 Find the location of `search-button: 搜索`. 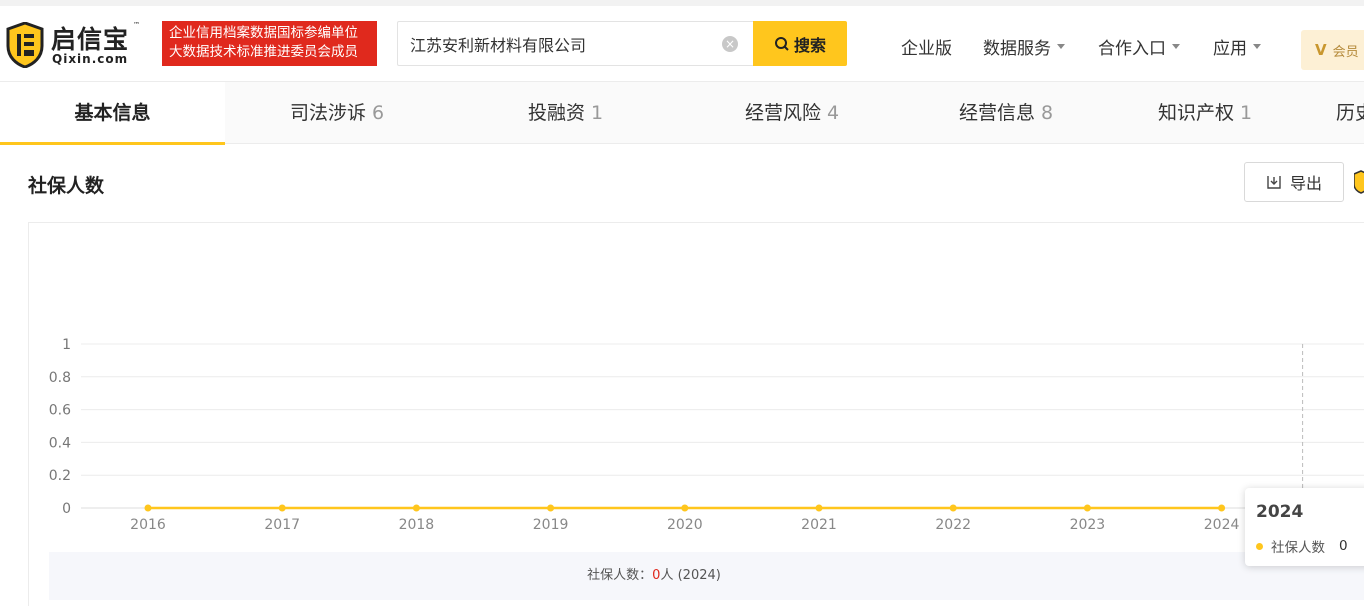

search-button: 搜索 is located at coordinates (800, 43).